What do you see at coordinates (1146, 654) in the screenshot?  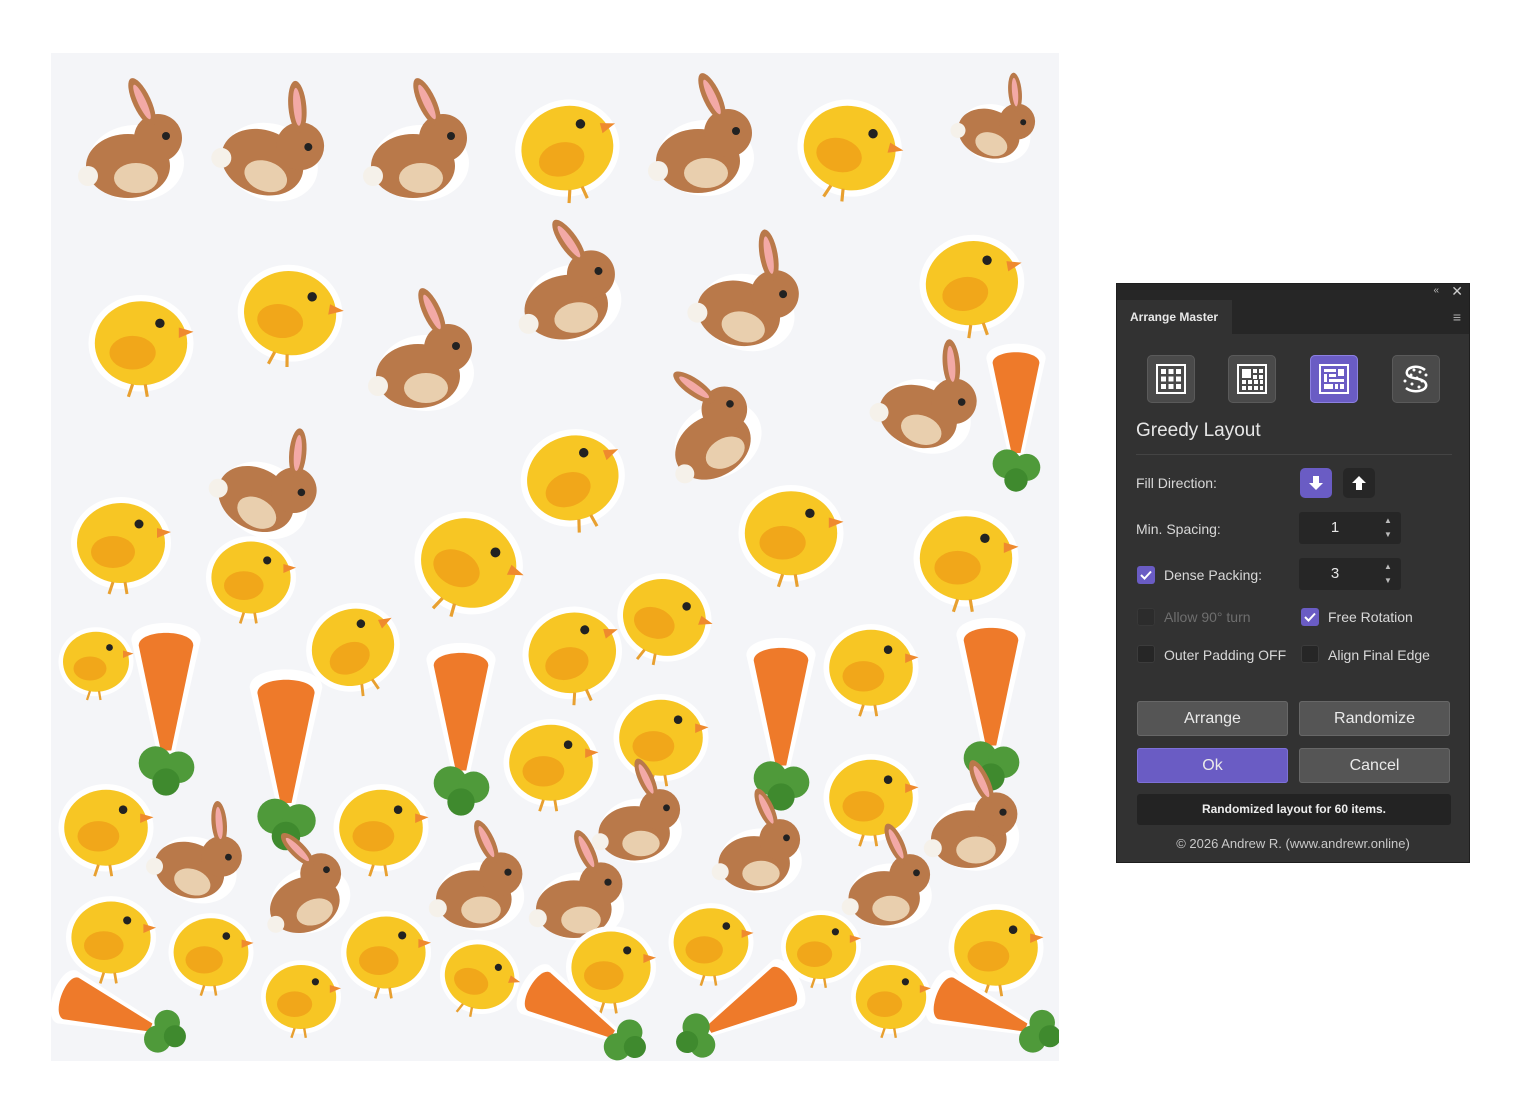 I see `outer-padding-off-checkbox` at bounding box center [1146, 654].